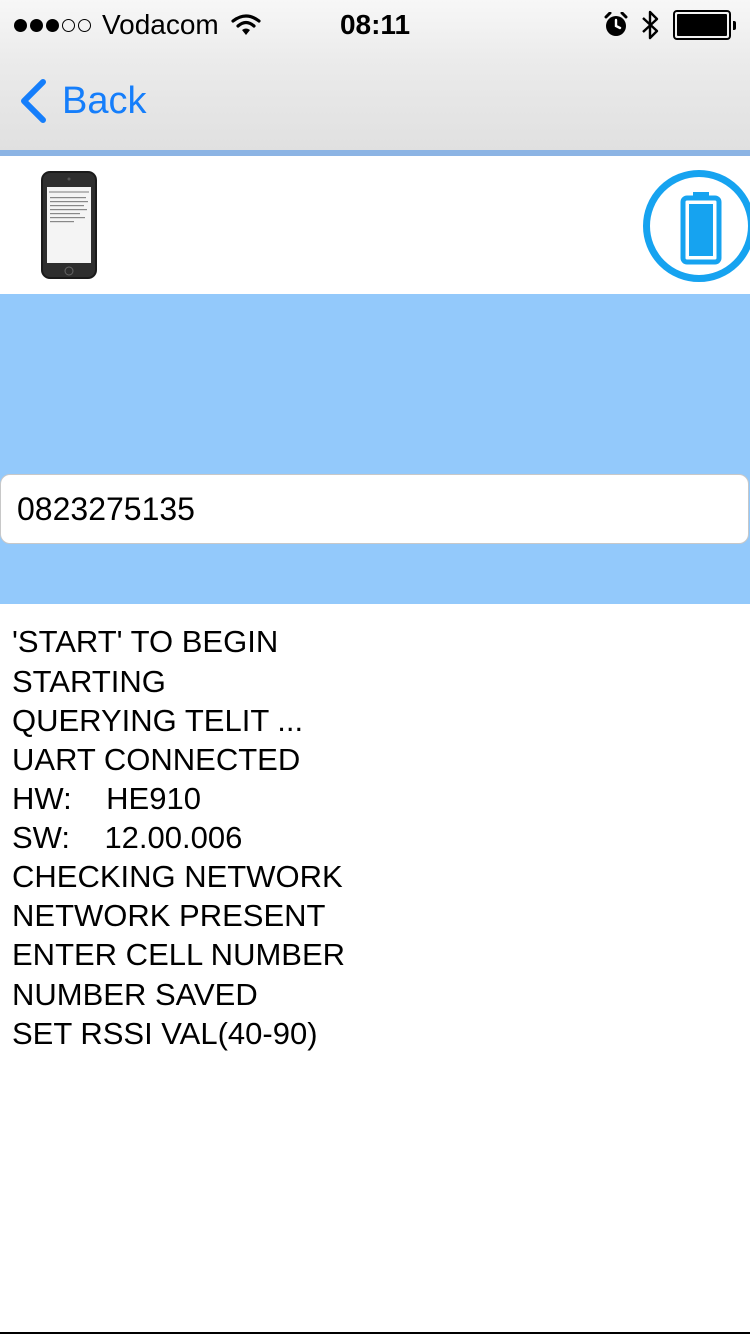  I want to click on battery-fill, so click(702, 25).